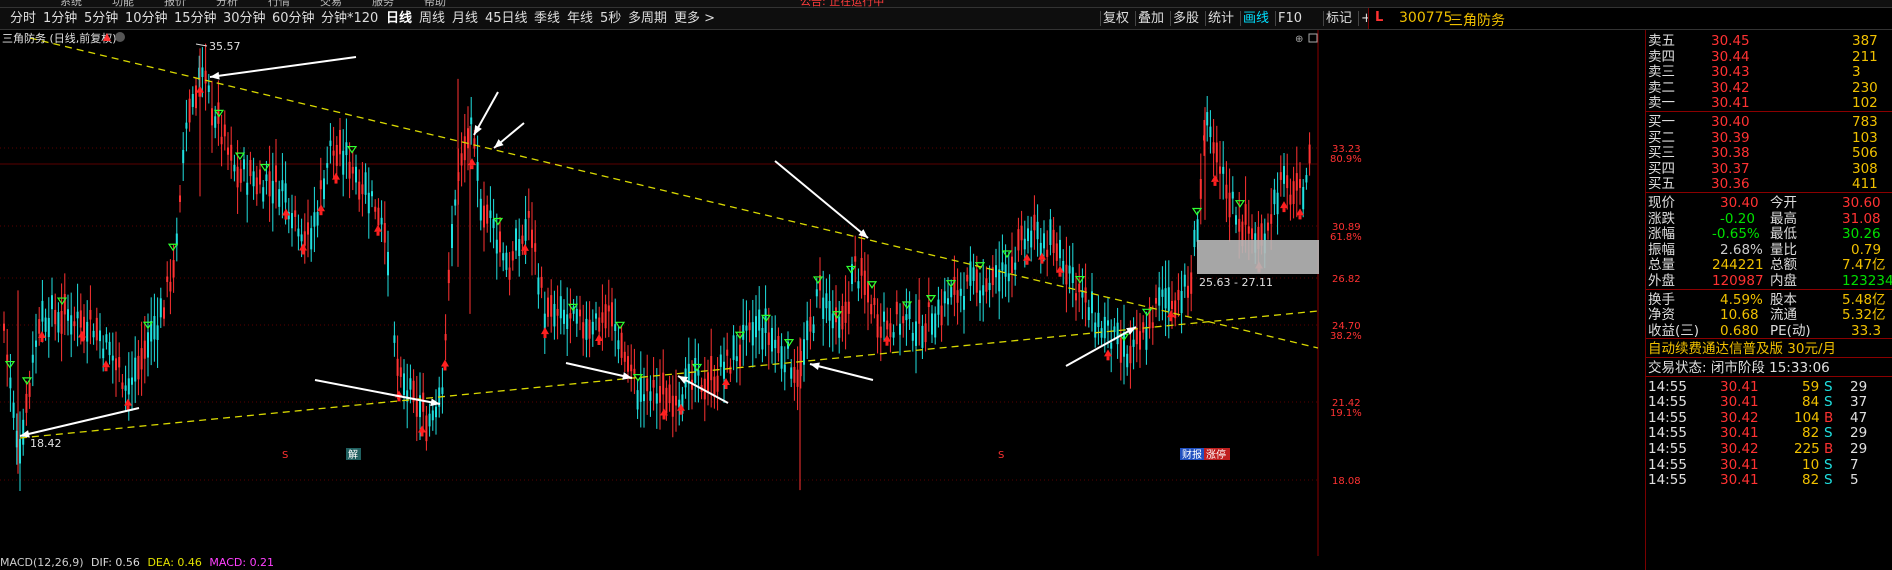 This screenshot has width=1892, height=570. What do you see at coordinates (146, 18) in the screenshot?
I see `period-tab: 10分钟` at bounding box center [146, 18].